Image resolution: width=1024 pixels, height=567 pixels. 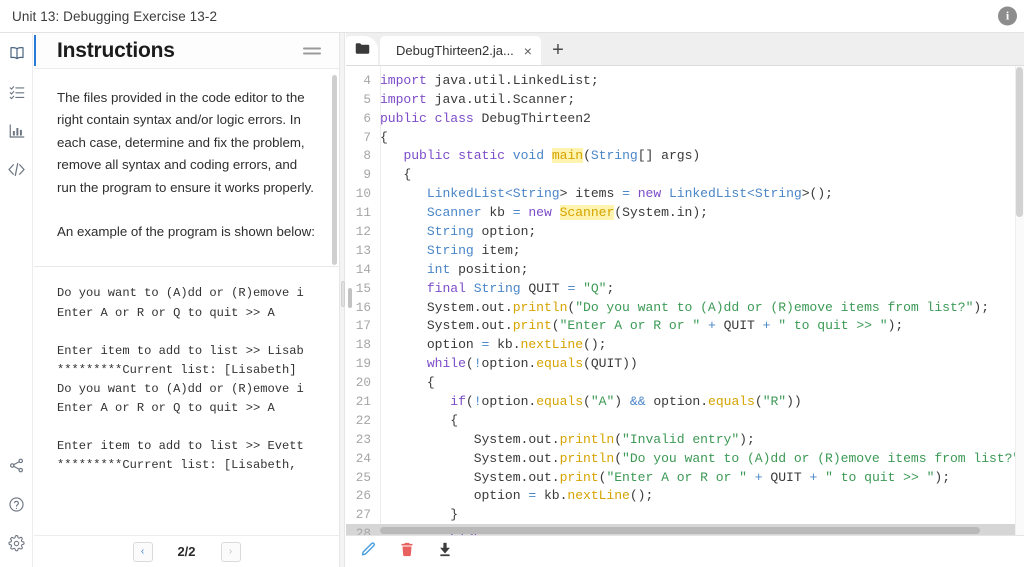 I want to click on file-browser-button, so click(x=362, y=50).